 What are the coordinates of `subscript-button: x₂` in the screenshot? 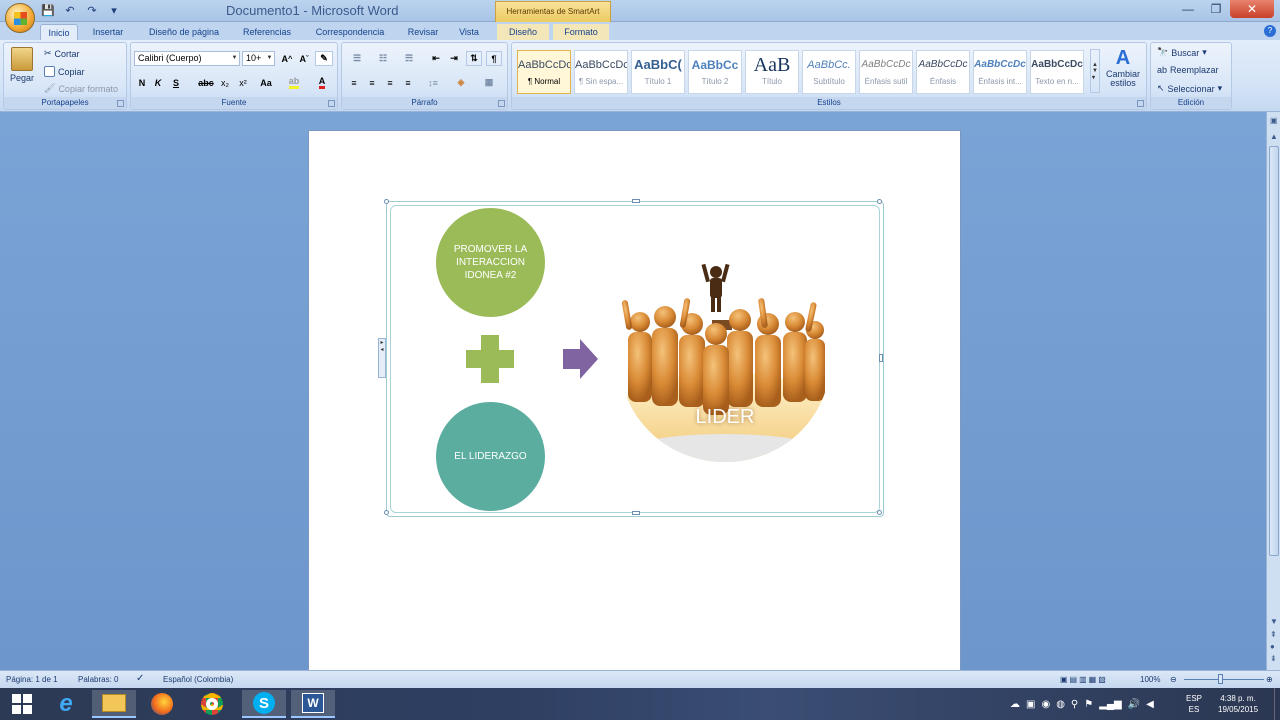 It's located at (225, 82).